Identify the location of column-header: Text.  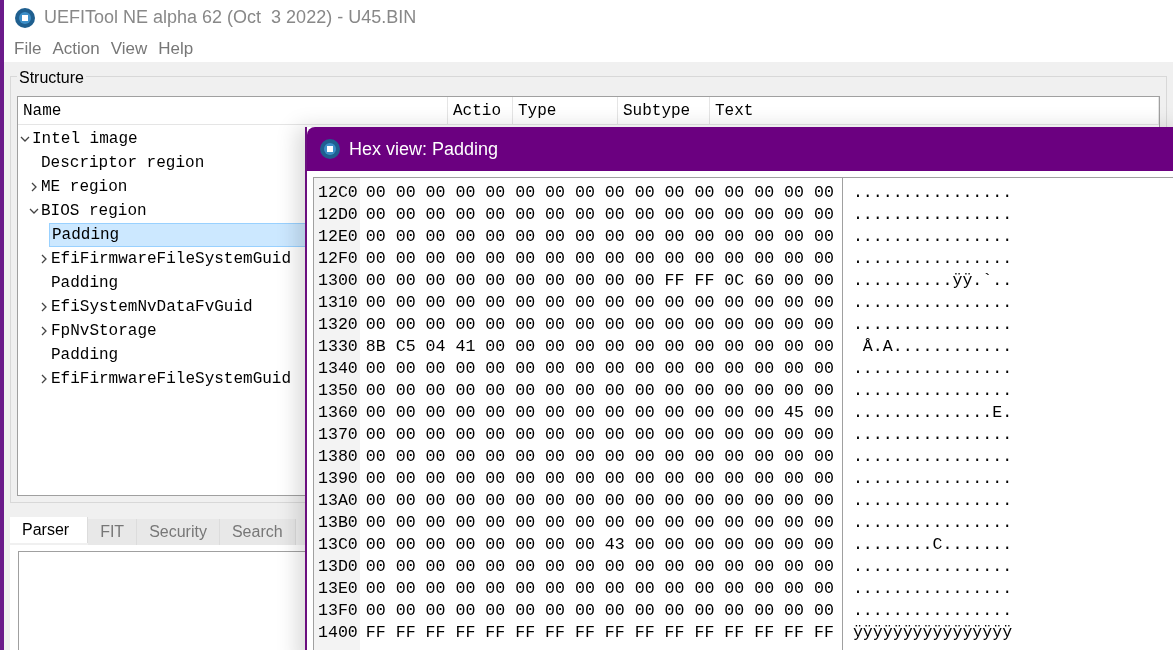
(934, 110).